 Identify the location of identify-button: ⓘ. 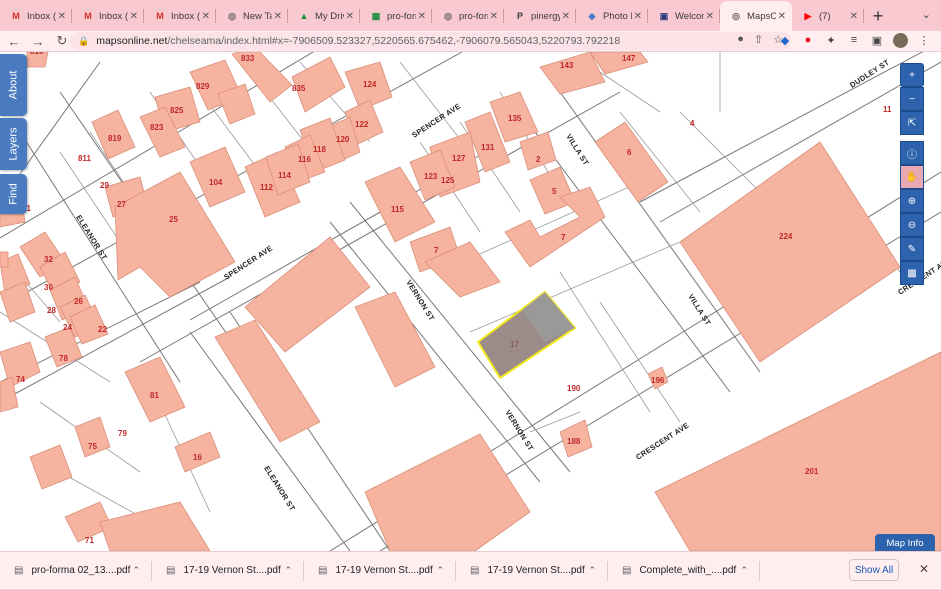
(912, 153).